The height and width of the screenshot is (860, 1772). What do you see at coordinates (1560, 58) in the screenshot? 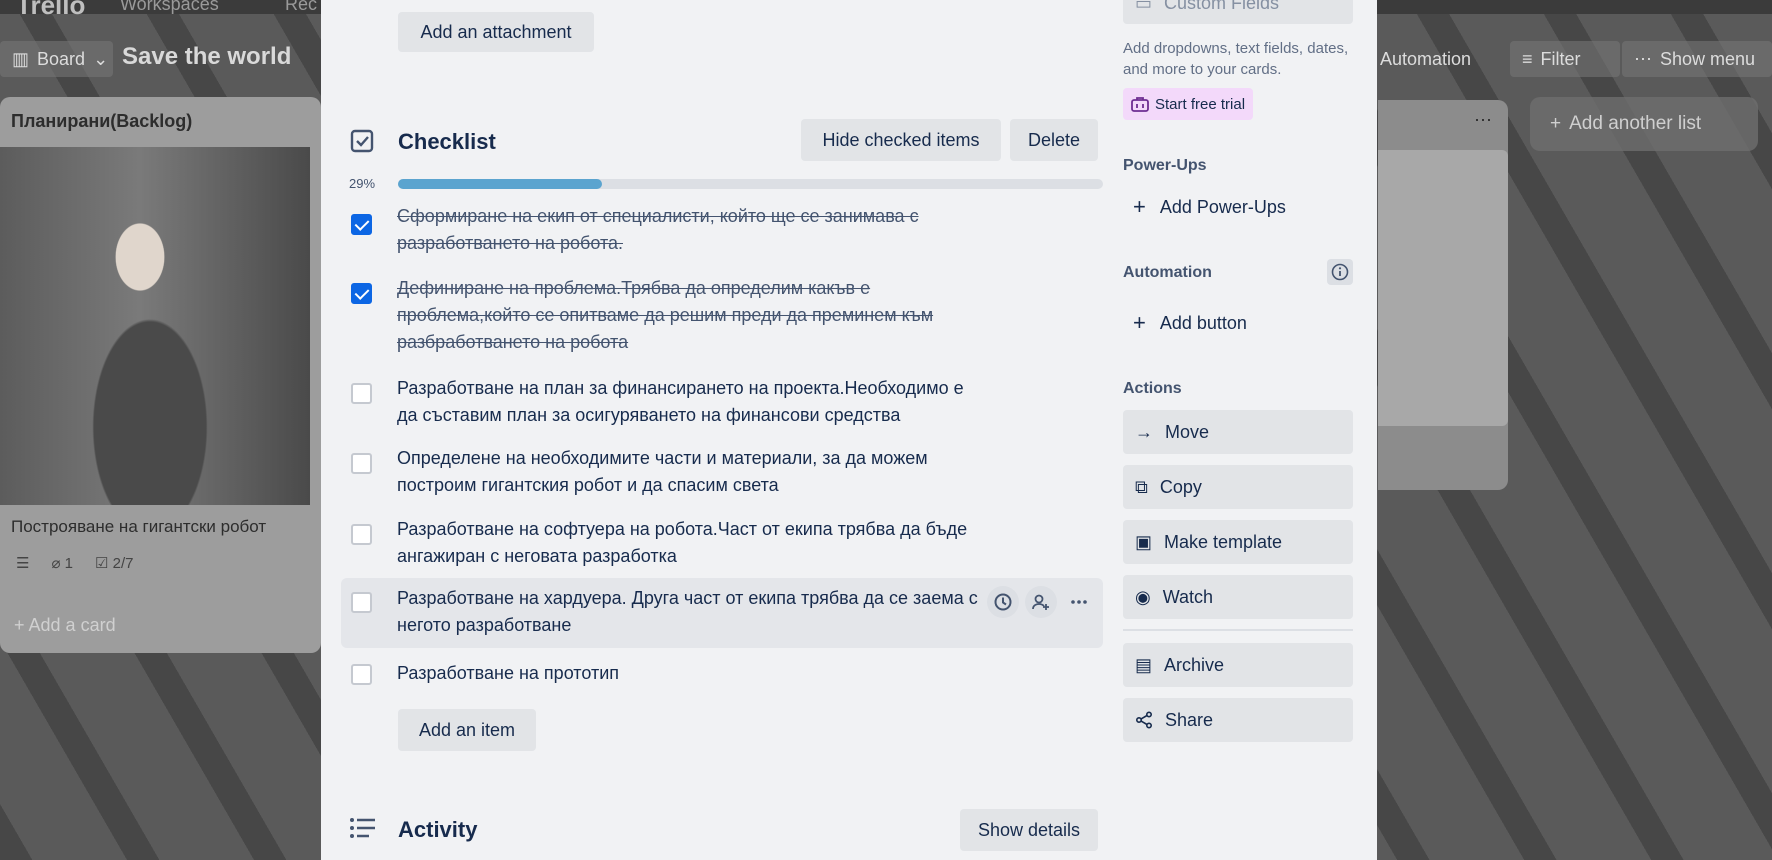
I see `filter-label: Filter` at bounding box center [1560, 58].